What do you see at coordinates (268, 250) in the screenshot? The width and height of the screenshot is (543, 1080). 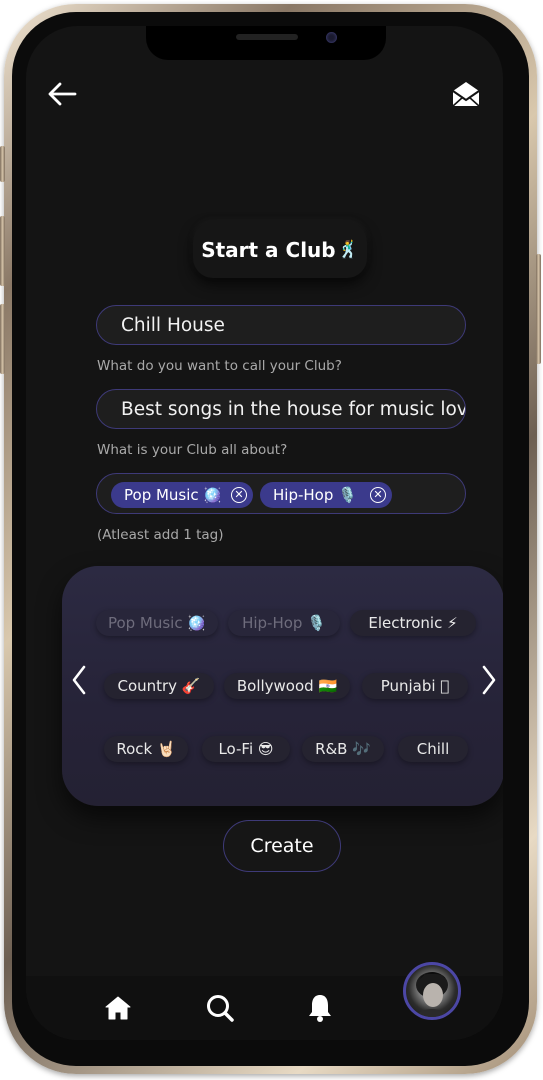 I see `page-title-text: Start a Club` at bounding box center [268, 250].